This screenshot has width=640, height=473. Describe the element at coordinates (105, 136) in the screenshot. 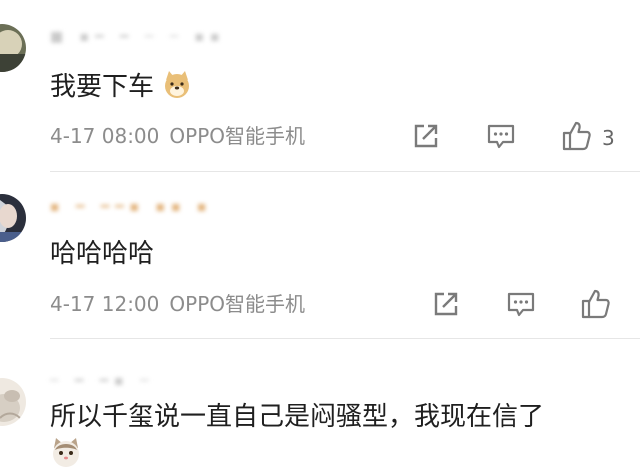

I see `comment-time: 4-17 08:00` at that location.